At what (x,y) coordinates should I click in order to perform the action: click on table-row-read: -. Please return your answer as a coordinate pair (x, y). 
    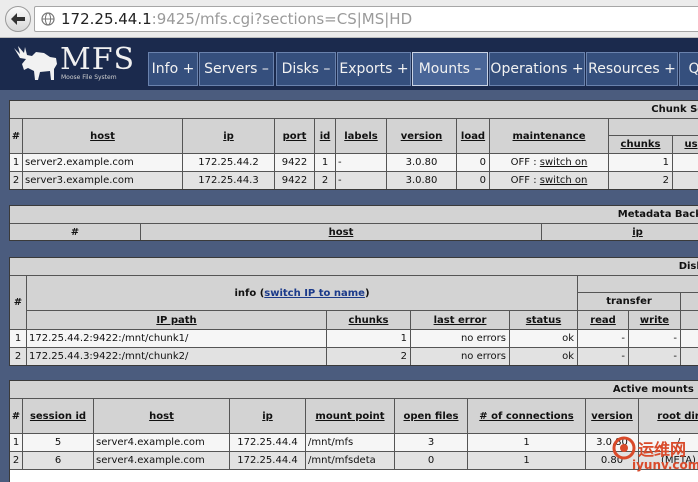
    Looking at the image, I should click on (603, 339).